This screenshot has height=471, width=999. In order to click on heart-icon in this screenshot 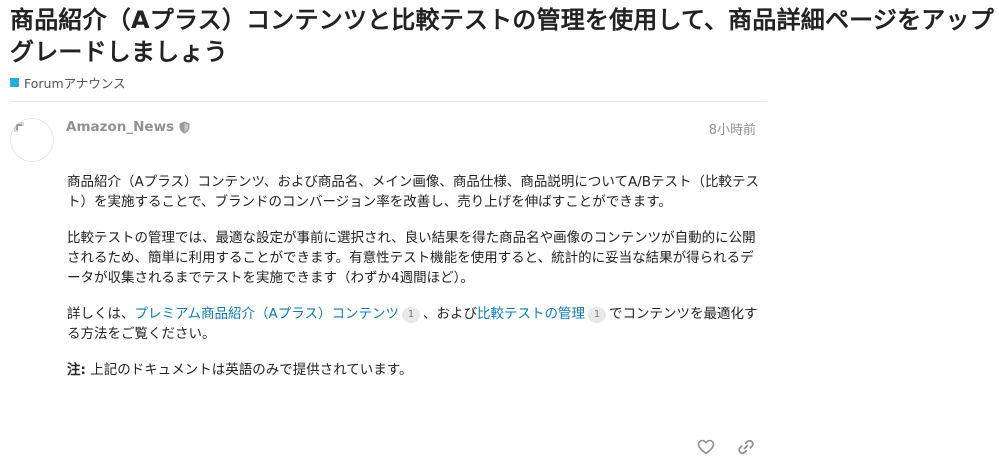, I will do `click(706, 447)`.